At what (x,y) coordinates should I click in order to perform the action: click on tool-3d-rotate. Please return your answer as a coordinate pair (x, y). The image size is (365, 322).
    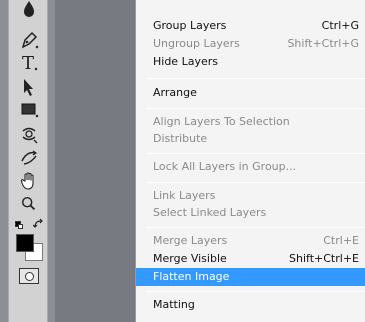
    Looking at the image, I should click on (29, 135).